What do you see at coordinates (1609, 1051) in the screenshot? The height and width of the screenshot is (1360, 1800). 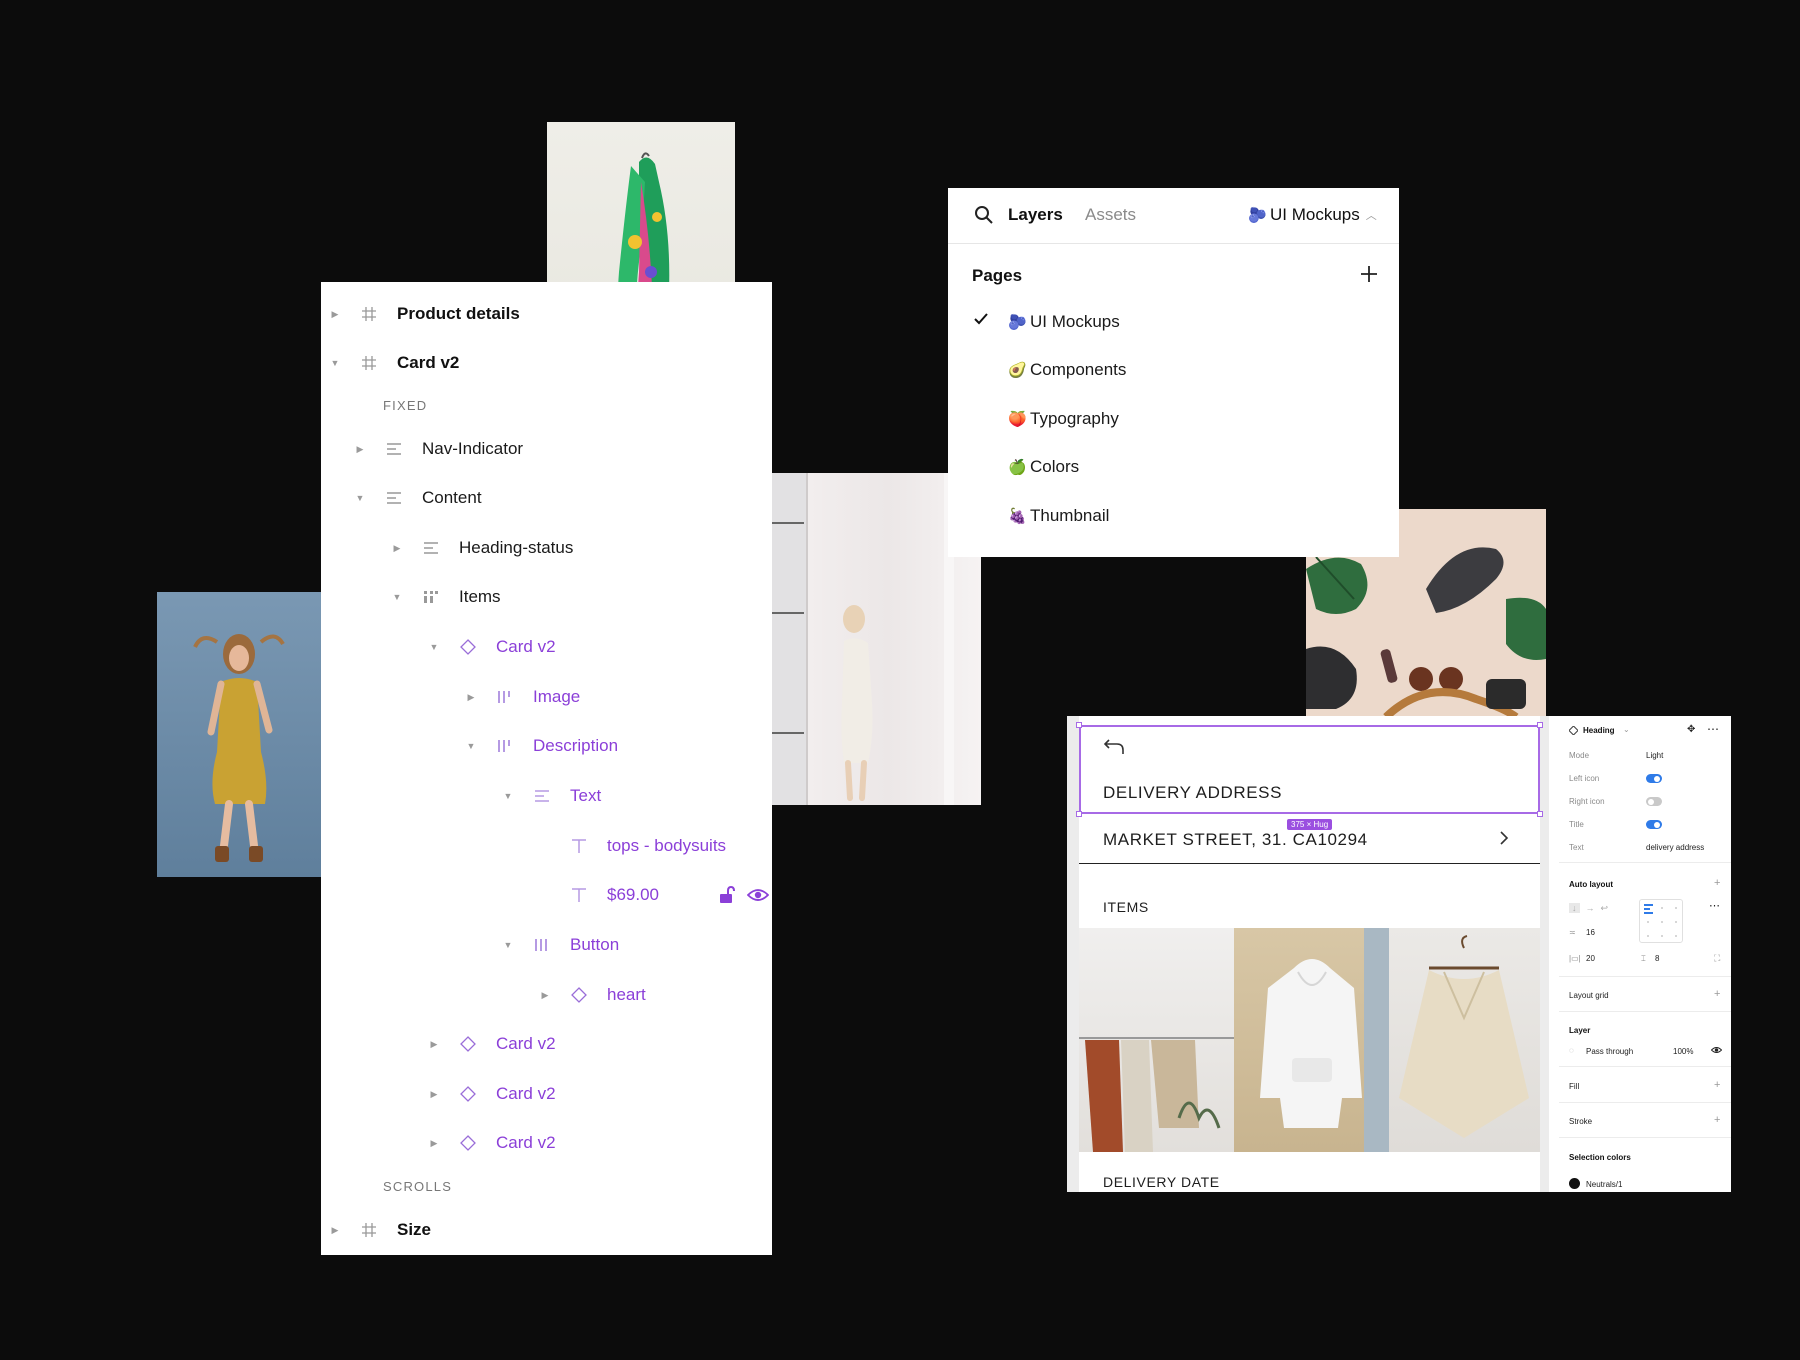 I see `blend-mode-value: Pass through` at bounding box center [1609, 1051].